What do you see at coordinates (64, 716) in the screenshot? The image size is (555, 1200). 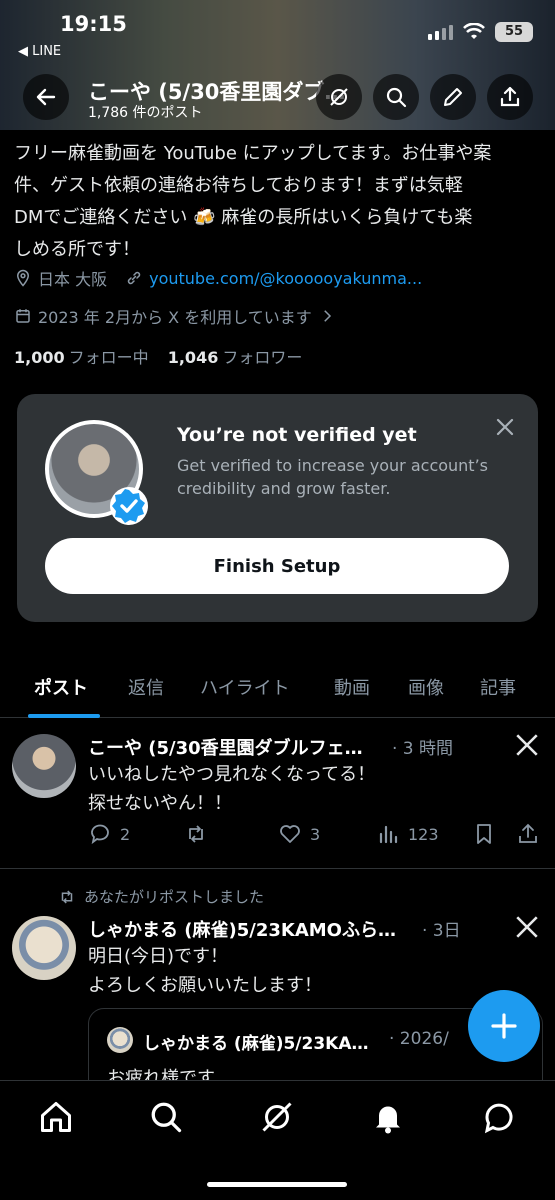 I see `active-tab-indicator` at bounding box center [64, 716].